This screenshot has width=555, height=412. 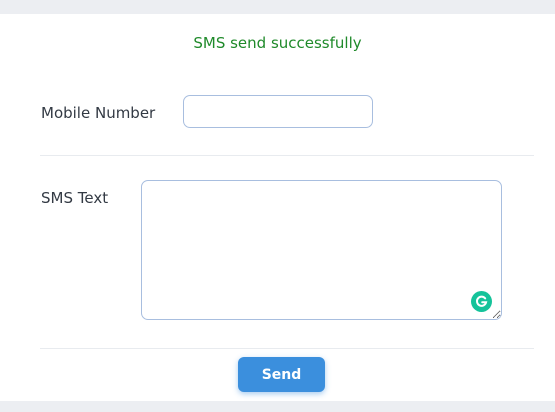 I want to click on grammarly-g-icon, so click(x=482, y=301).